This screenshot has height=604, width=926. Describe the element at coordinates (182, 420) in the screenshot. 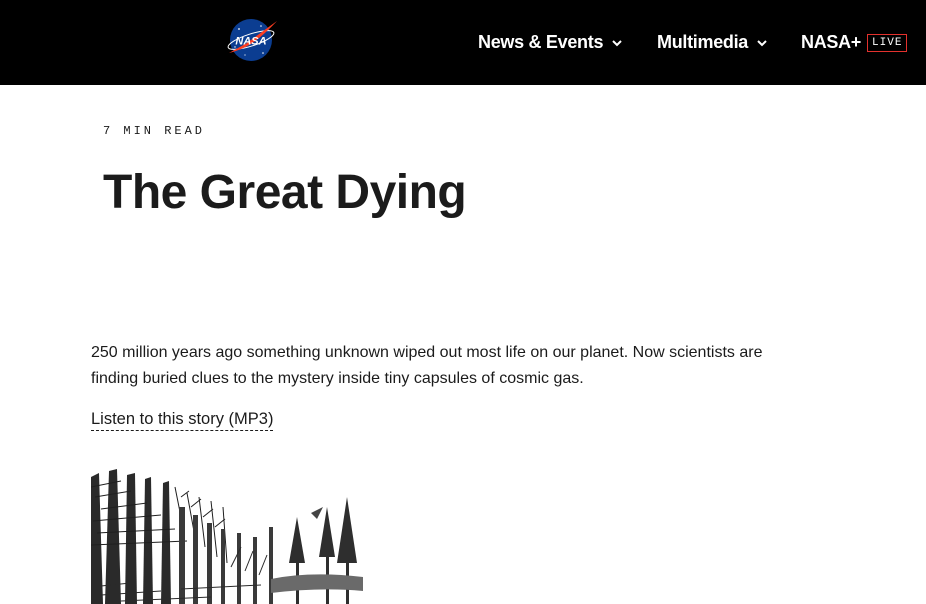

I see `listen-mp3-link: Listen to this story (MP3)` at that location.